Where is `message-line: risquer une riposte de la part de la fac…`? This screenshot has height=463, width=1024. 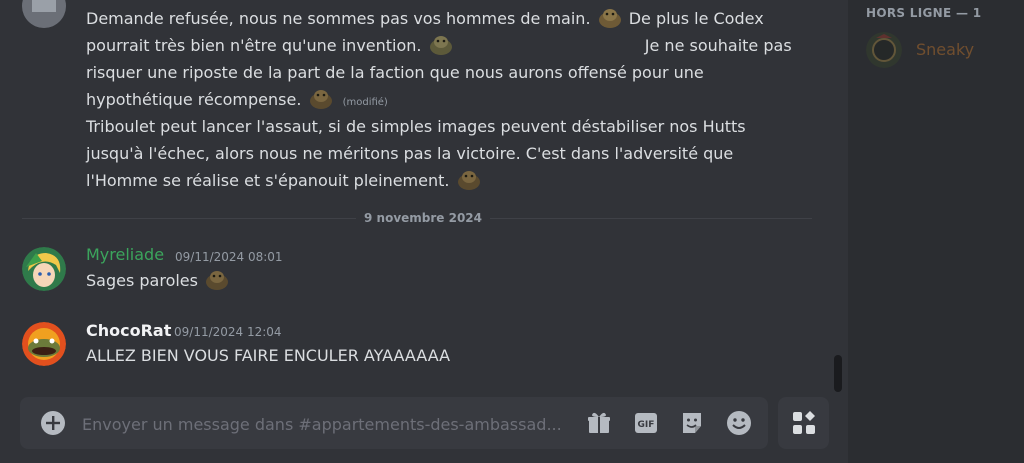
message-line: risquer une riposte de la part de la fac… is located at coordinates (395, 72).